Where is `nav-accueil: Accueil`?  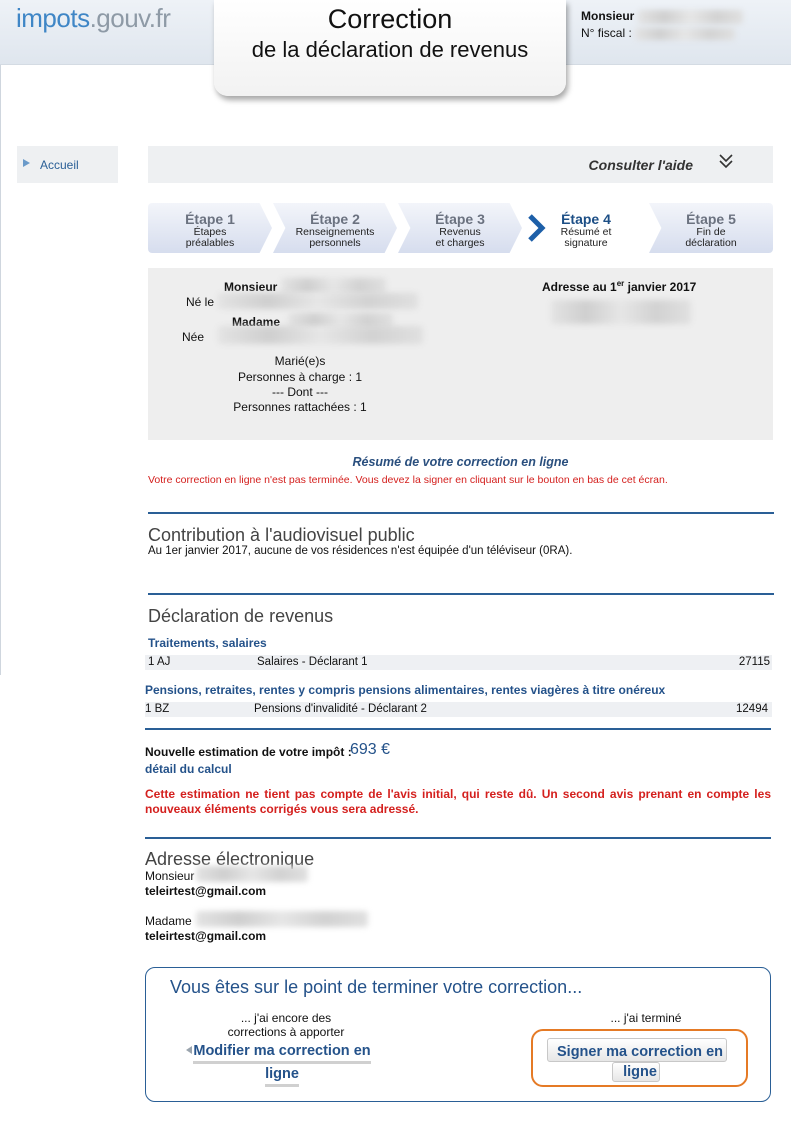
nav-accueil: Accueil is located at coordinates (67, 164).